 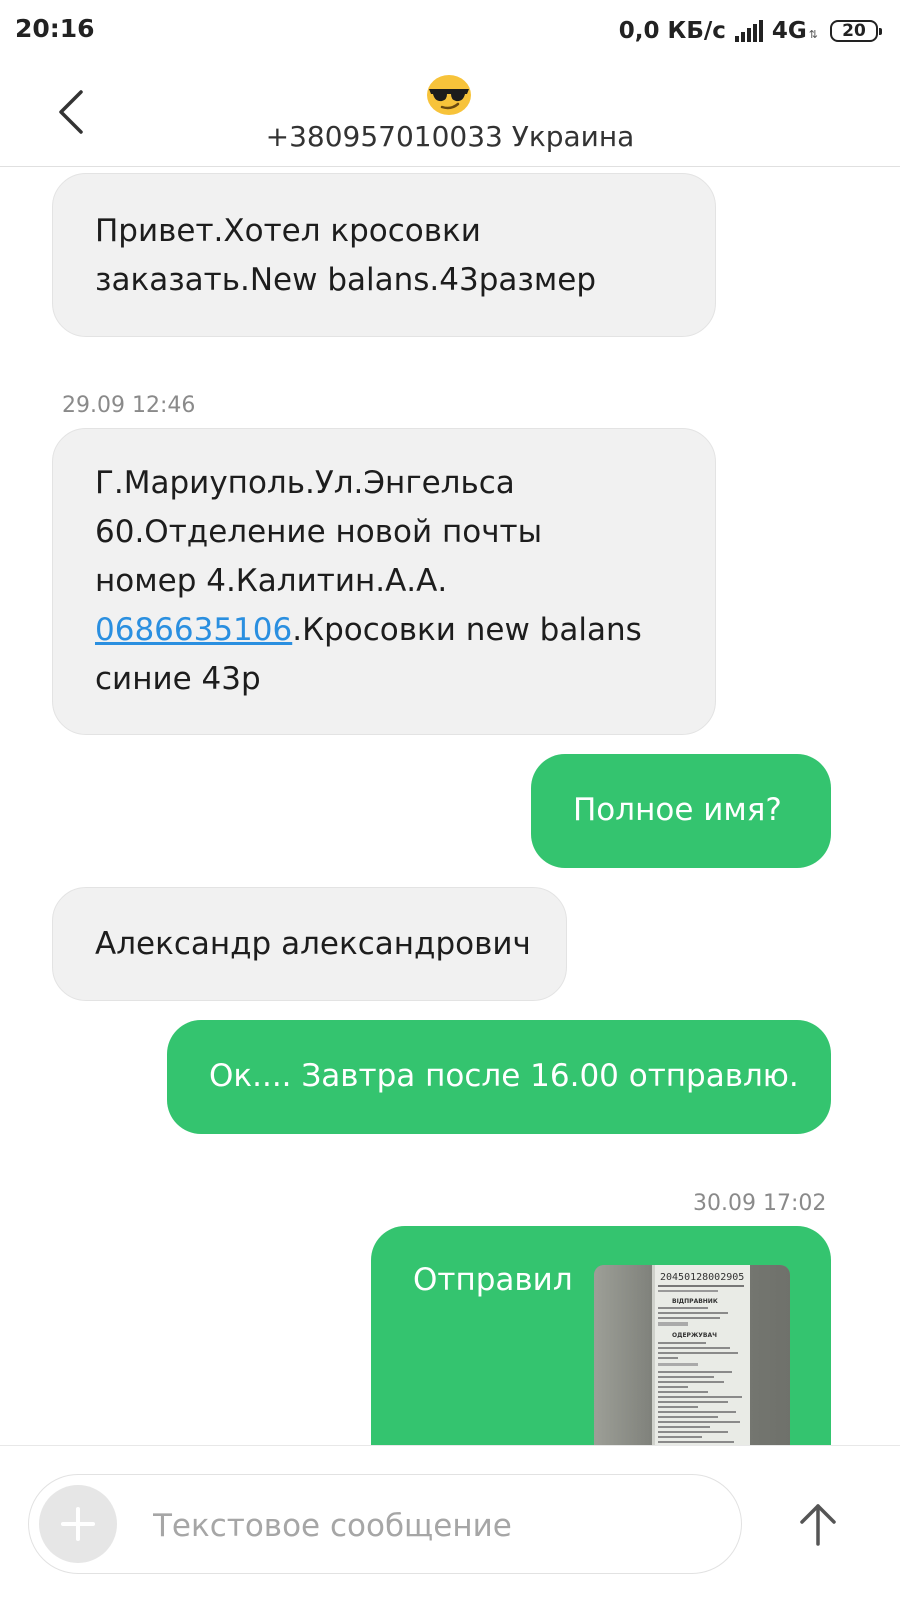 I want to click on add-attachment-button, so click(x=78, y=1524).